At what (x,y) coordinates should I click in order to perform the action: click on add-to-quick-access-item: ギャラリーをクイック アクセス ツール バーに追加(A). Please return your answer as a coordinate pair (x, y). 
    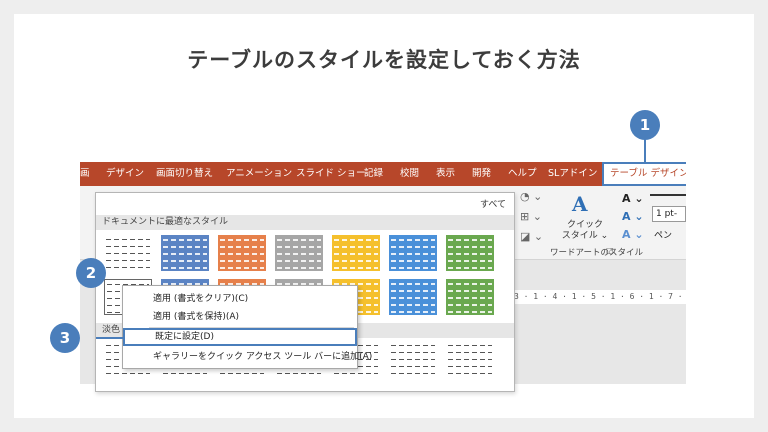
    Looking at the image, I should click on (247, 357).